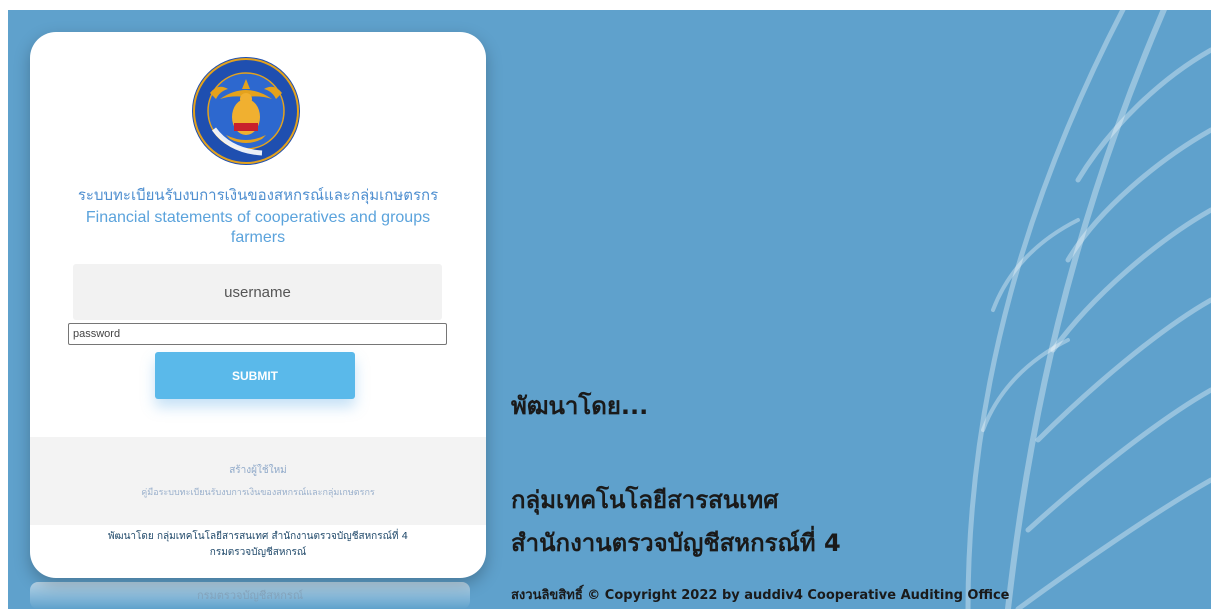  What do you see at coordinates (258, 470) in the screenshot?
I see `create-user-link: สร้างผู้ใช้ใหม่` at bounding box center [258, 470].